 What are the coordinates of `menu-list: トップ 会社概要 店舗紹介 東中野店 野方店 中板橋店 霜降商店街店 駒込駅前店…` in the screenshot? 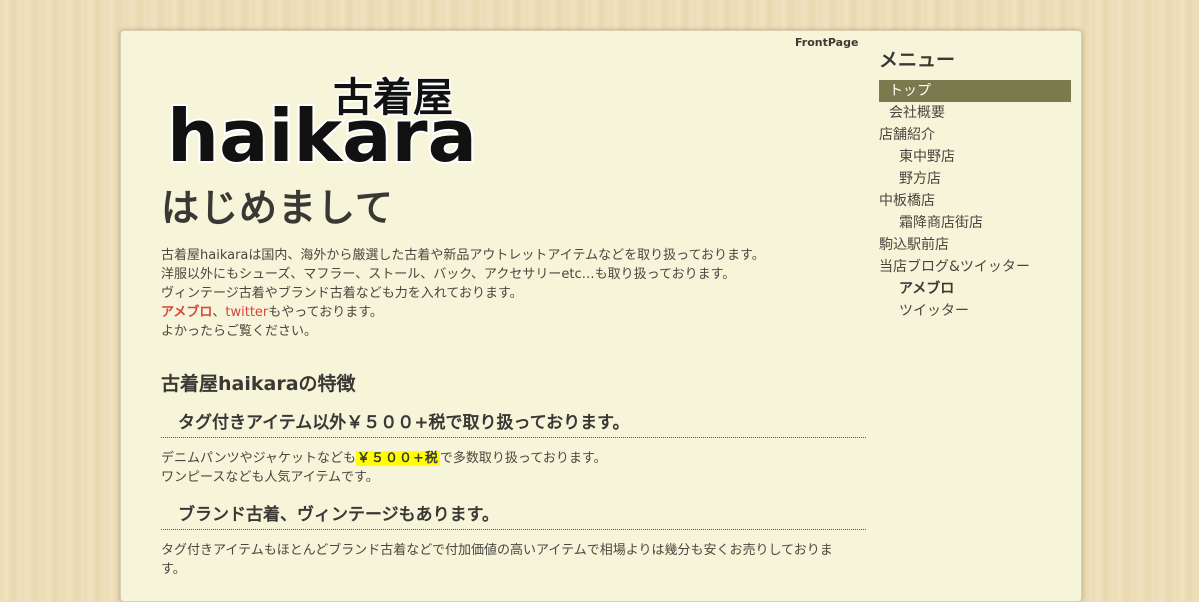 It's located at (975, 201).